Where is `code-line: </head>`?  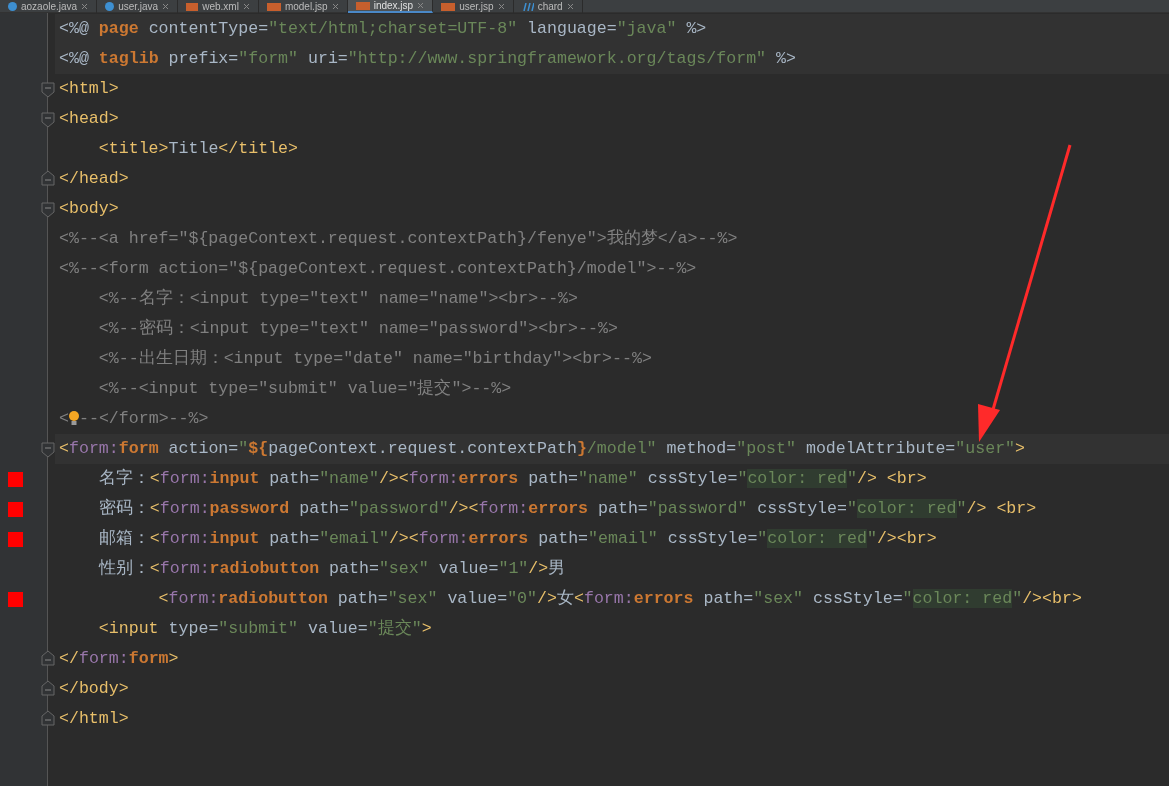
code-line: </head> is located at coordinates (94, 179).